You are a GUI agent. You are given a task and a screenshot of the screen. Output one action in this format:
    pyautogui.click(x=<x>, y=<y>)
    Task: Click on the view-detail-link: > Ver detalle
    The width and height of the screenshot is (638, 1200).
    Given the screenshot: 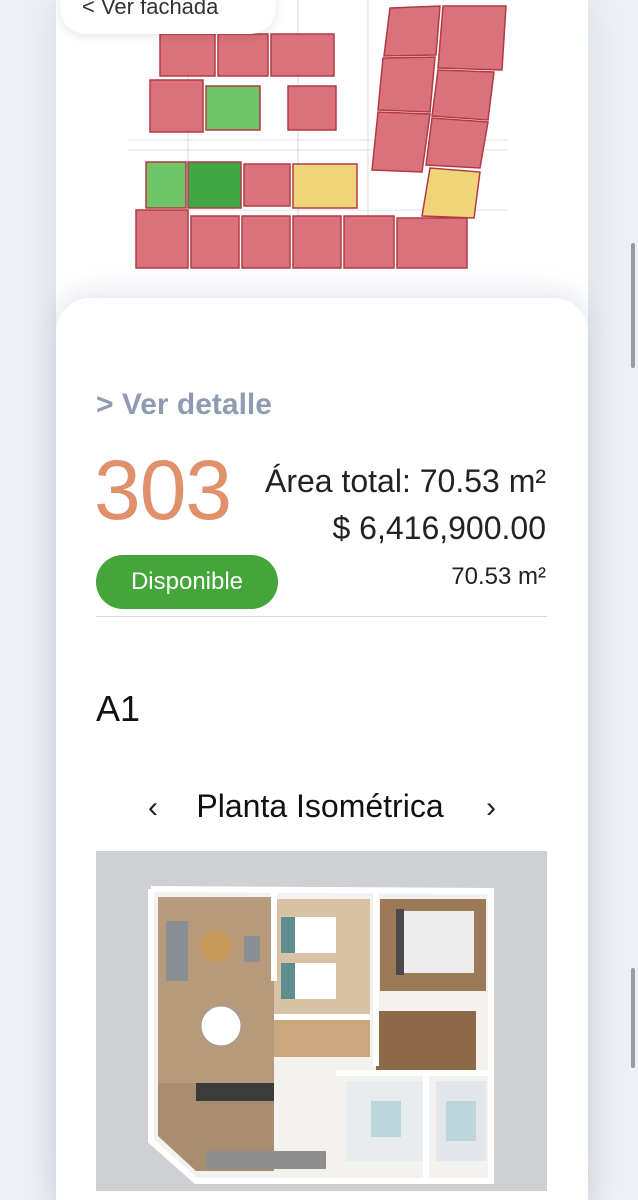 What is the action you would take?
    pyautogui.click(x=184, y=405)
    